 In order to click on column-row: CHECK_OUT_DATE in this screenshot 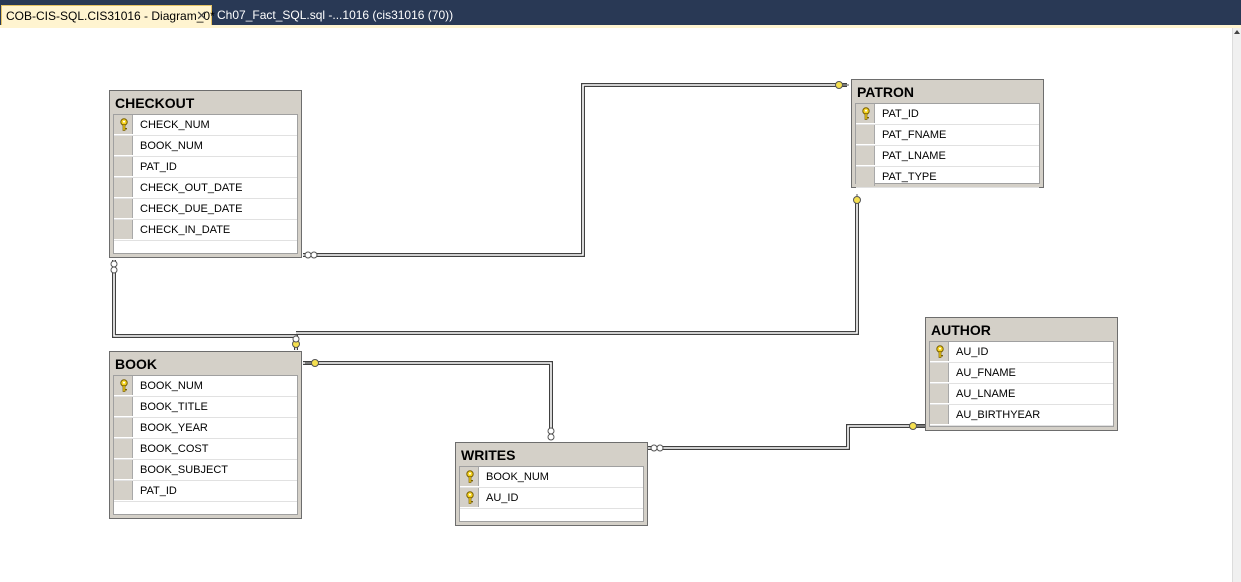, I will do `click(205, 188)`.